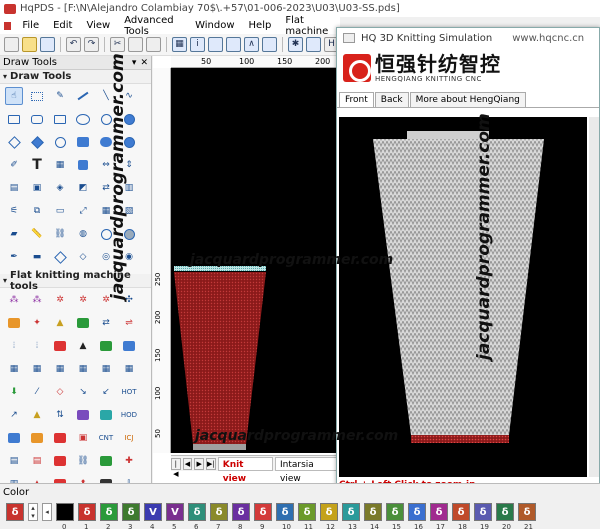 The width and height of the screenshot is (600, 529). What do you see at coordinates (153, 44) in the screenshot?
I see `paste-icon` at bounding box center [153, 44].